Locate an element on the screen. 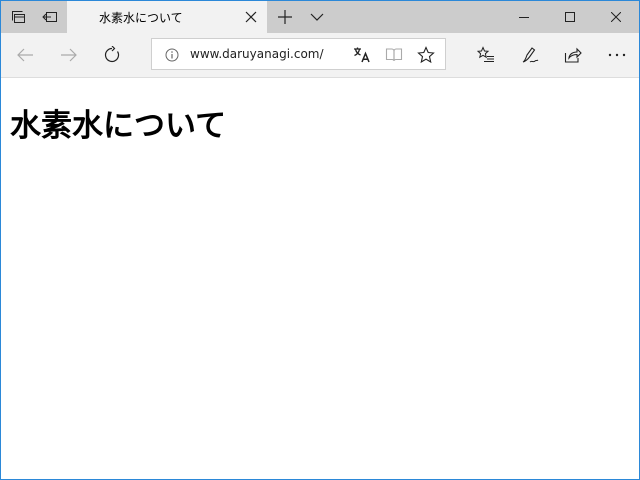 The height and width of the screenshot is (480, 640). address-url: www.daruyanagi.com/ is located at coordinates (257, 54).